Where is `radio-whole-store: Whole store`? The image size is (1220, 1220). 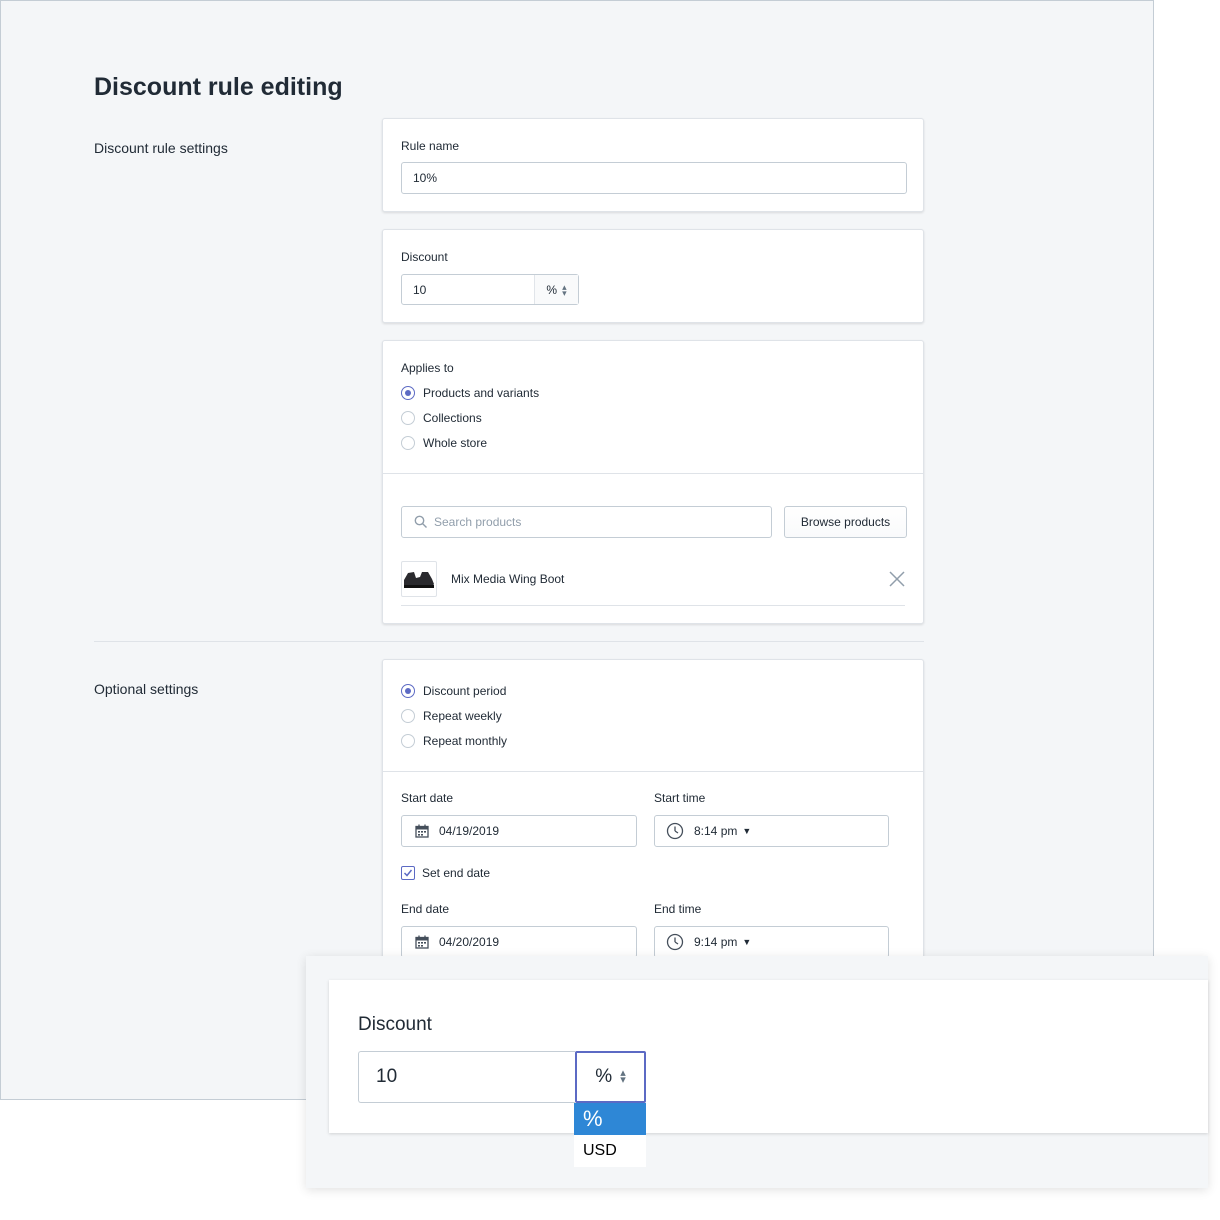 radio-whole-store: Whole store is located at coordinates (444, 443).